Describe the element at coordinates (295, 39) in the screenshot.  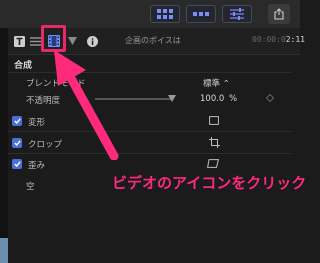
I see `timecode-trailing: 2:11` at that location.